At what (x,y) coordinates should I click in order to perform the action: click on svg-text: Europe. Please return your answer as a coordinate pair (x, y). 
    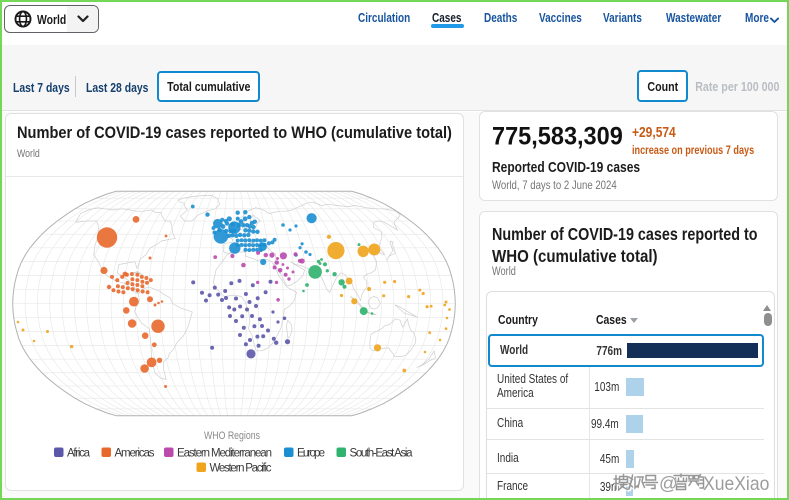
    Looking at the image, I should click on (311, 454).